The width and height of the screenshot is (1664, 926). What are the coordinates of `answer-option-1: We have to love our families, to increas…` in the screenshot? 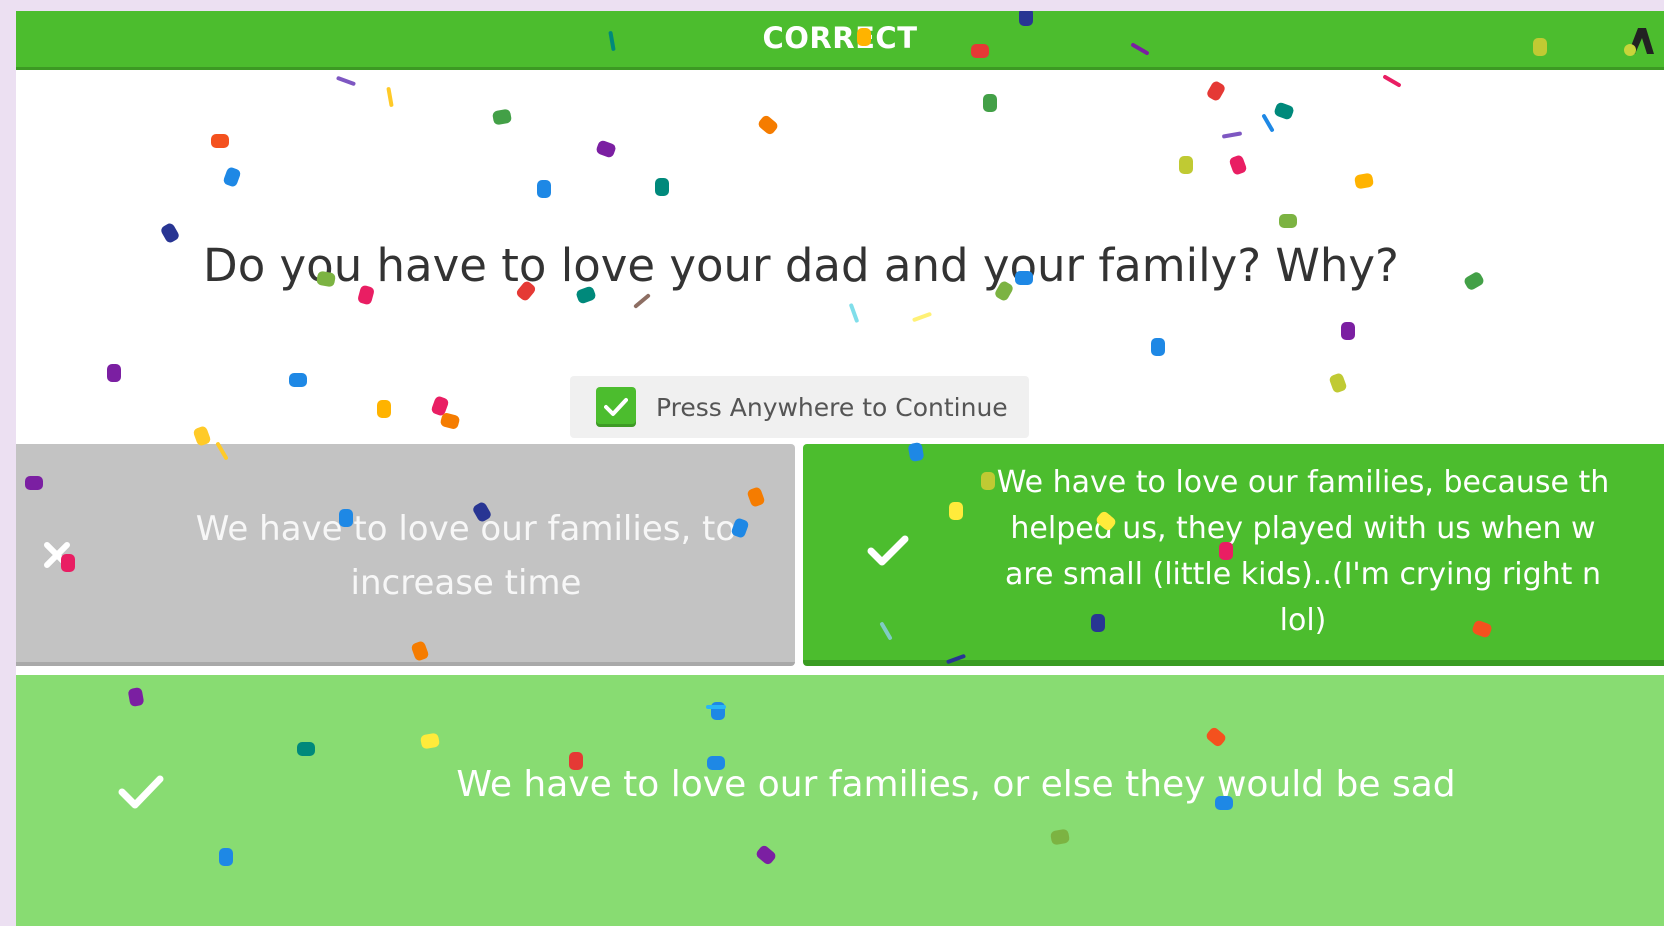 It's located at (405, 555).